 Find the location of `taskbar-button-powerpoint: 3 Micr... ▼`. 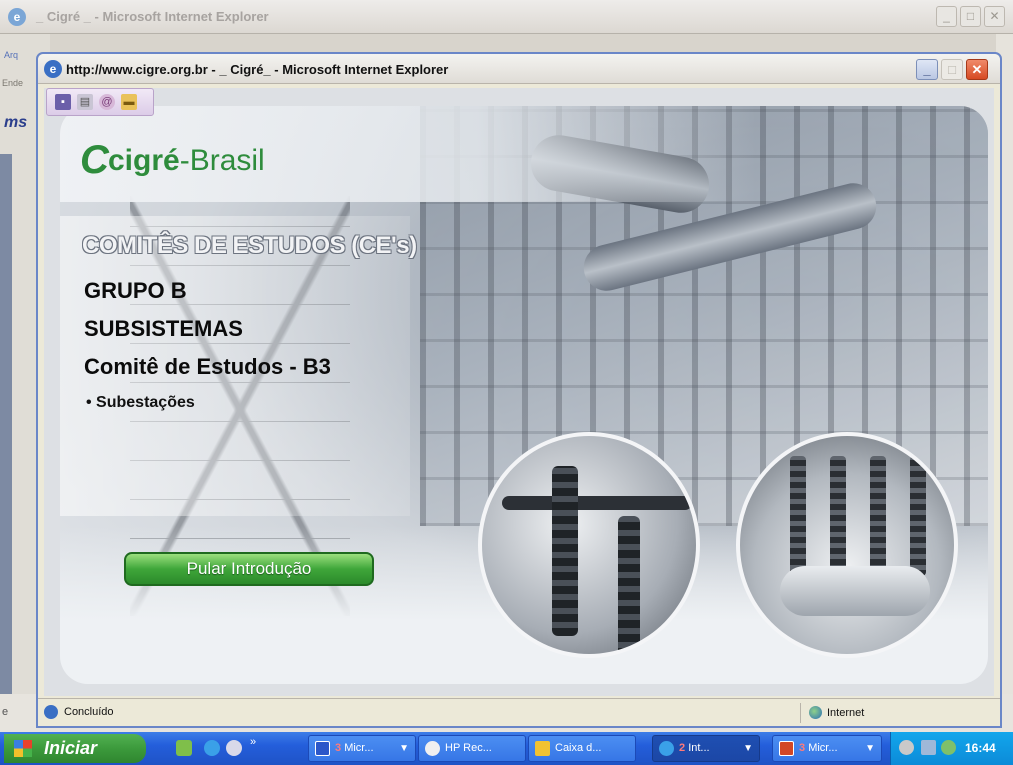

taskbar-button-powerpoint: 3 Micr... ▼ is located at coordinates (827, 748).